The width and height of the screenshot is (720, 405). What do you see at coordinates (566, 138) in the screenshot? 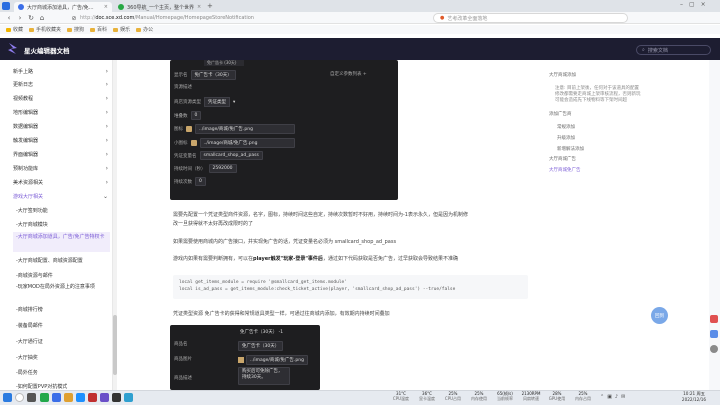
I see `toc-item: 升级添加` at bounding box center [566, 138].